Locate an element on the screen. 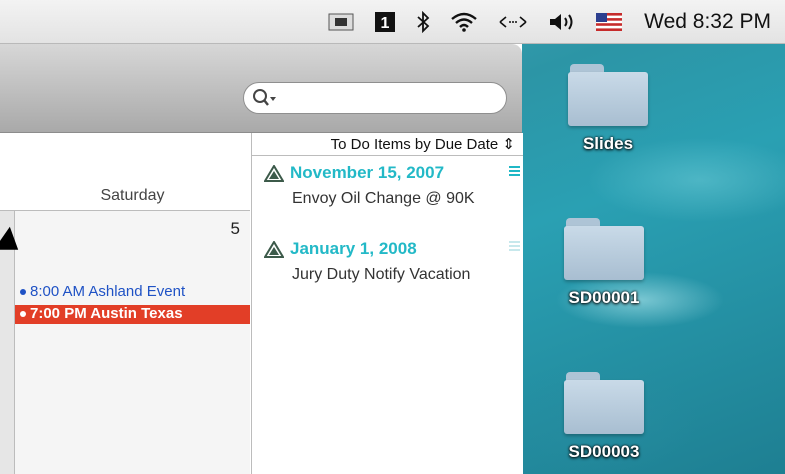  us-flag-icon is located at coordinates (609, 21).